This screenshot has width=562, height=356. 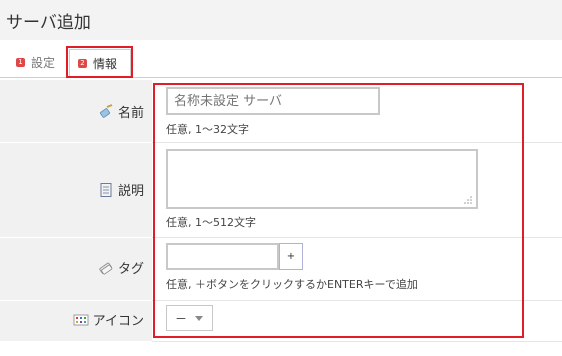 I want to click on tags-label-cell: タグ, so click(x=76, y=269).